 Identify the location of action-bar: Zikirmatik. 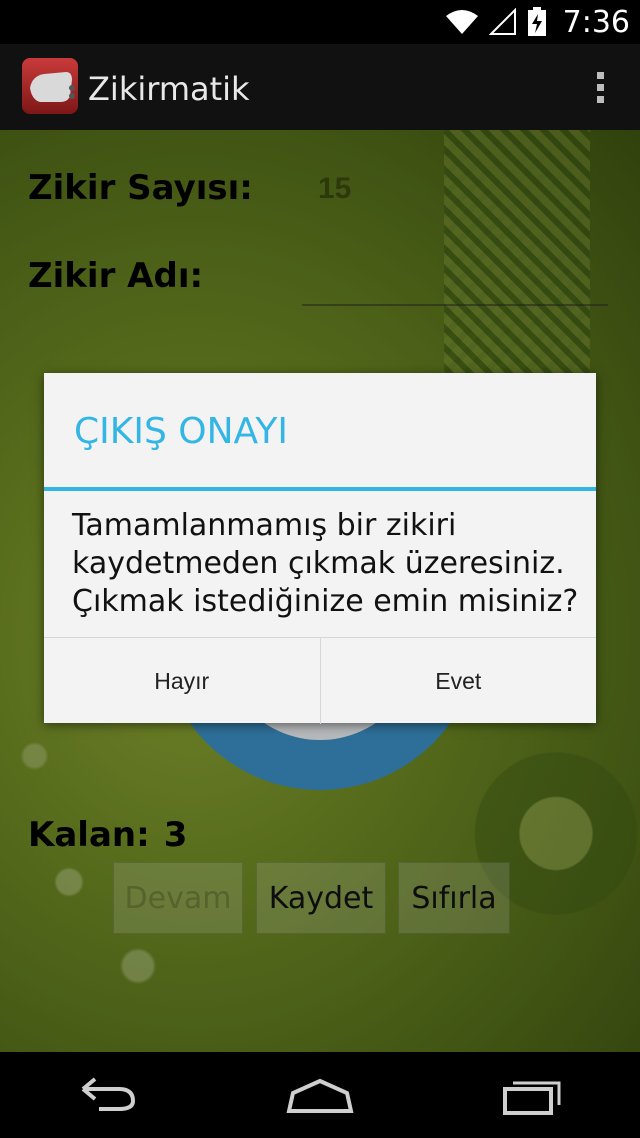
(320, 87).